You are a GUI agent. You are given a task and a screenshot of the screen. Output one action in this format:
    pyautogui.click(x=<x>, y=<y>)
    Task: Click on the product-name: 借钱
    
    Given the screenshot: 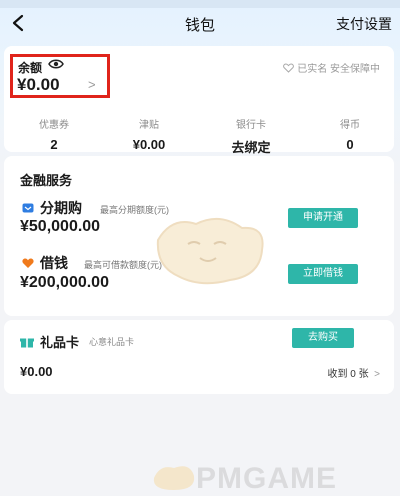 What is the action you would take?
    pyautogui.click(x=54, y=263)
    